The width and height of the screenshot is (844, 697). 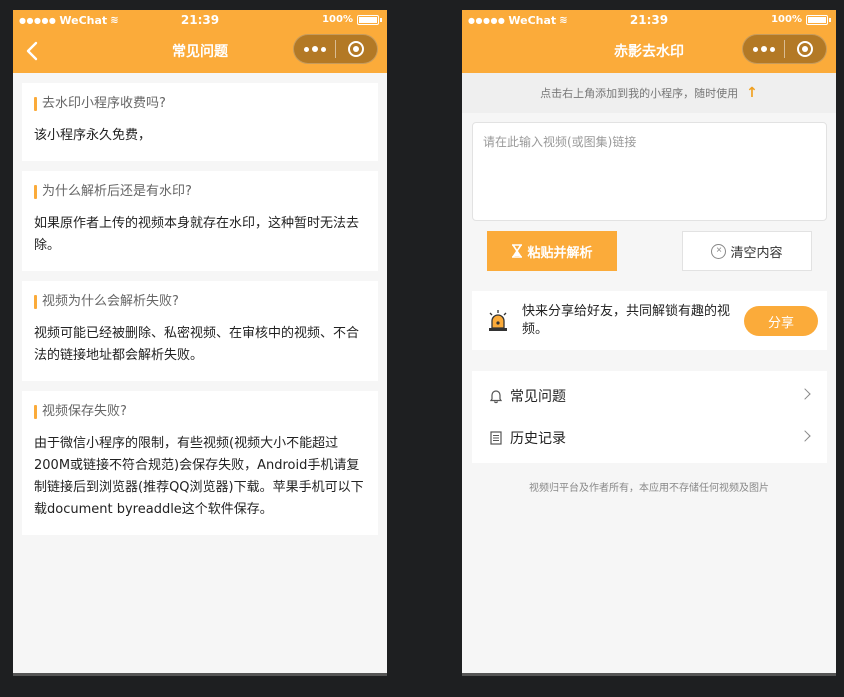 I want to click on add-to-miniprogram-tip: 点击右上角添加到我的小程序，随时使用 ↑, so click(x=649, y=93).